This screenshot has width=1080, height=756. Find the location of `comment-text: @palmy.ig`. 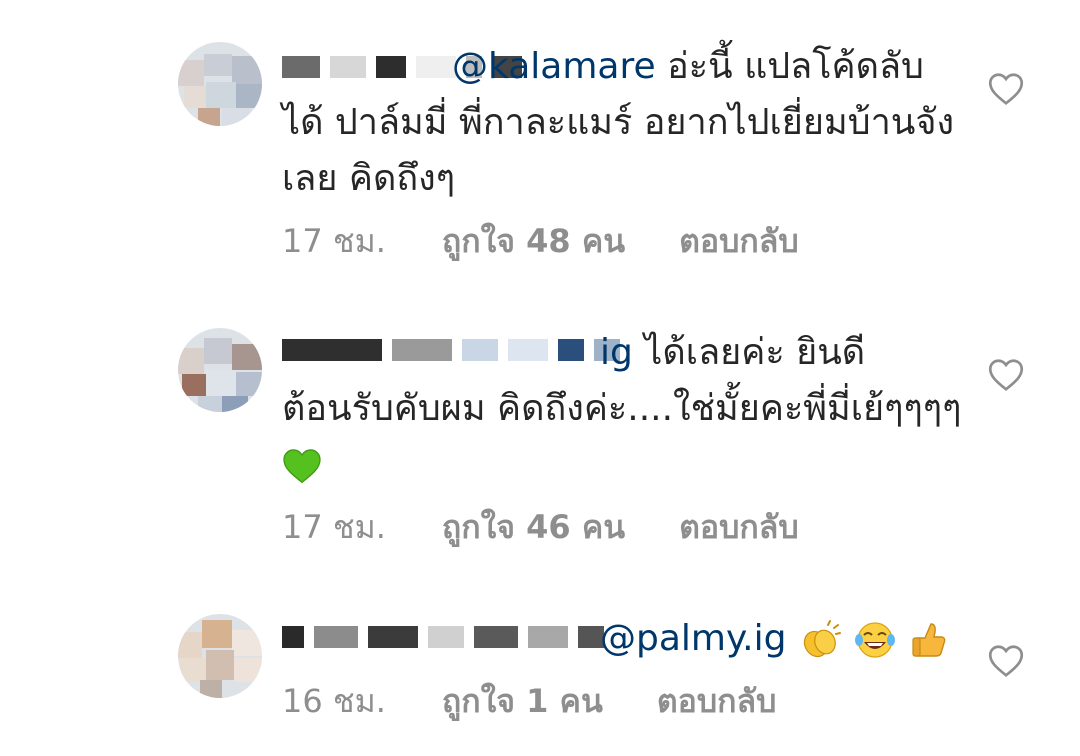

comment-text: @palmy.ig is located at coordinates (622, 639).